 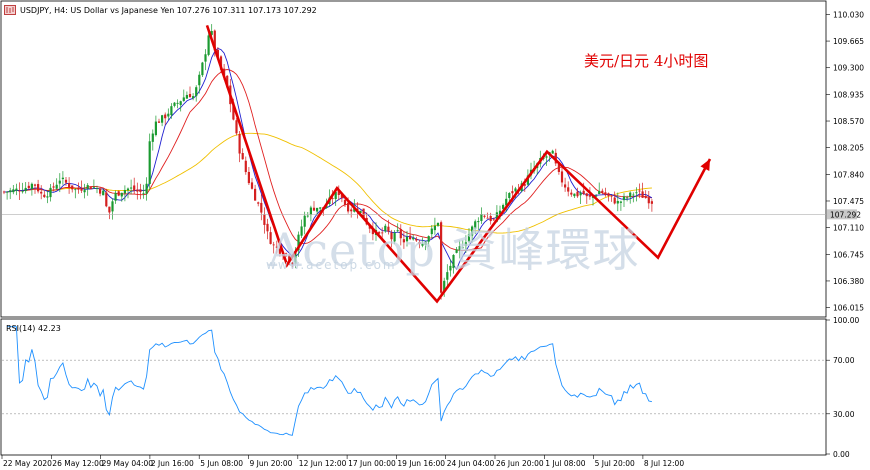 I want to click on time-tick-label: 24 Jun 04:00, so click(x=471, y=463).